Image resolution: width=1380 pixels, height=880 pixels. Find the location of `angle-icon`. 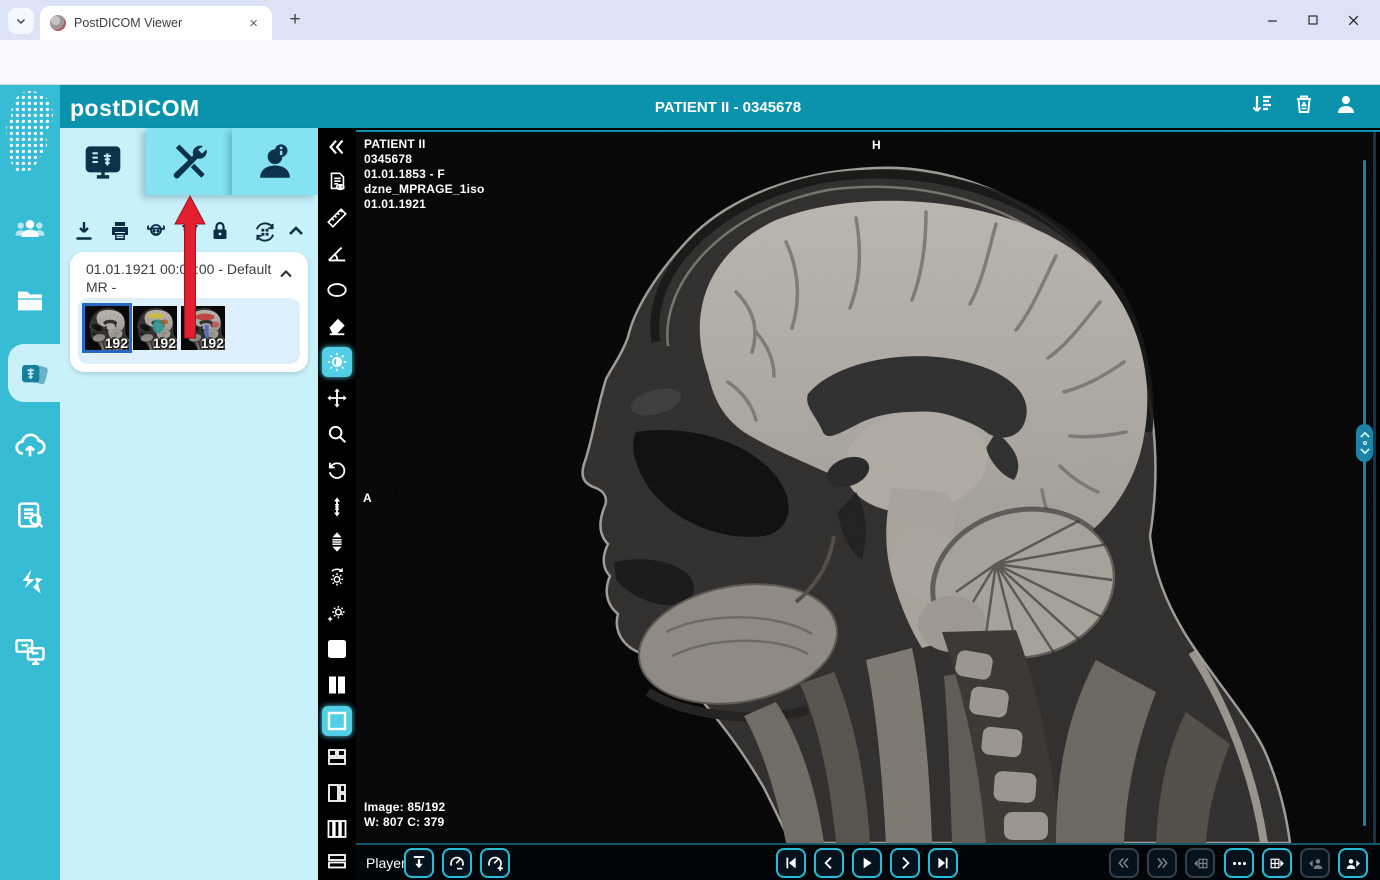

angle-icon is located at coordinates (337, 254).